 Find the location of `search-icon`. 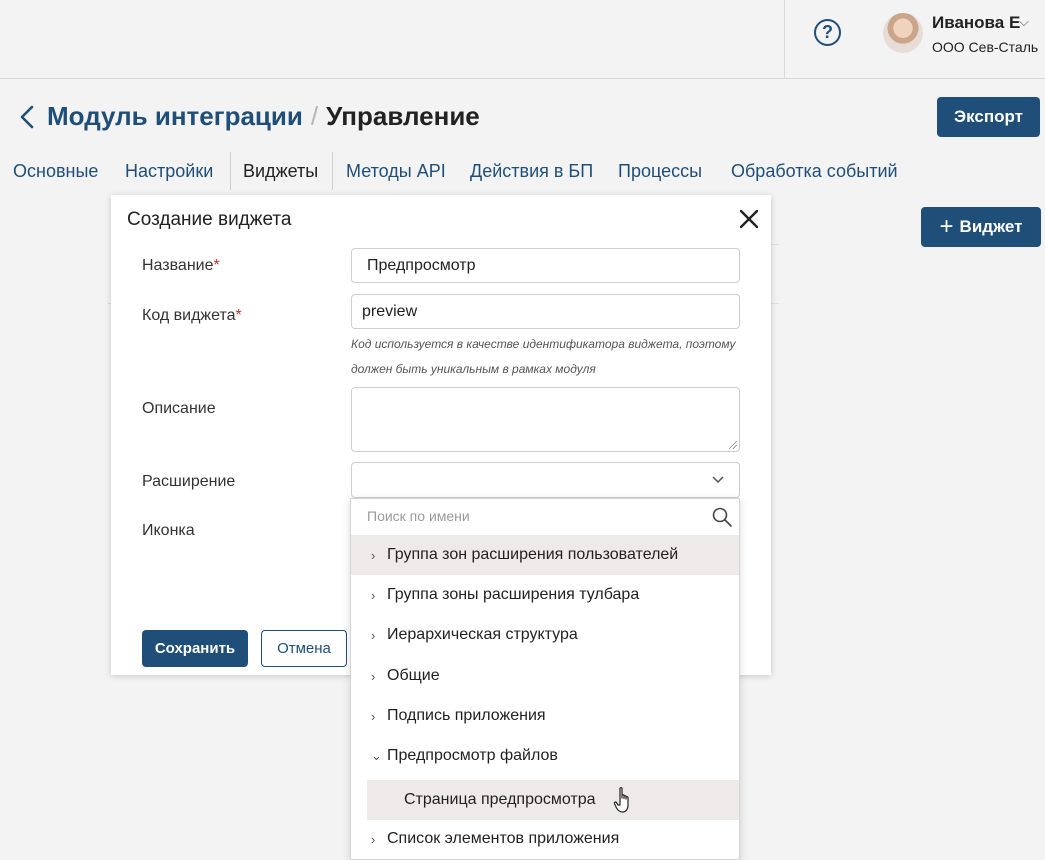

search-icon is located at coordinates (722, 517).